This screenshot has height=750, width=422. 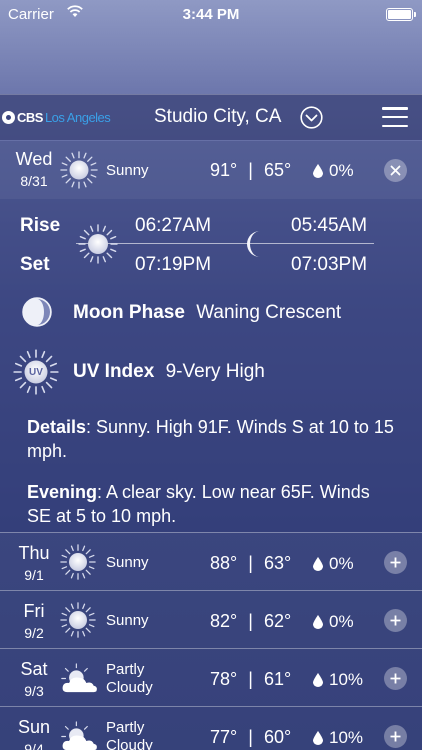 I want to click on moonset-time: 07:03PM, so click(x=329, y=264).